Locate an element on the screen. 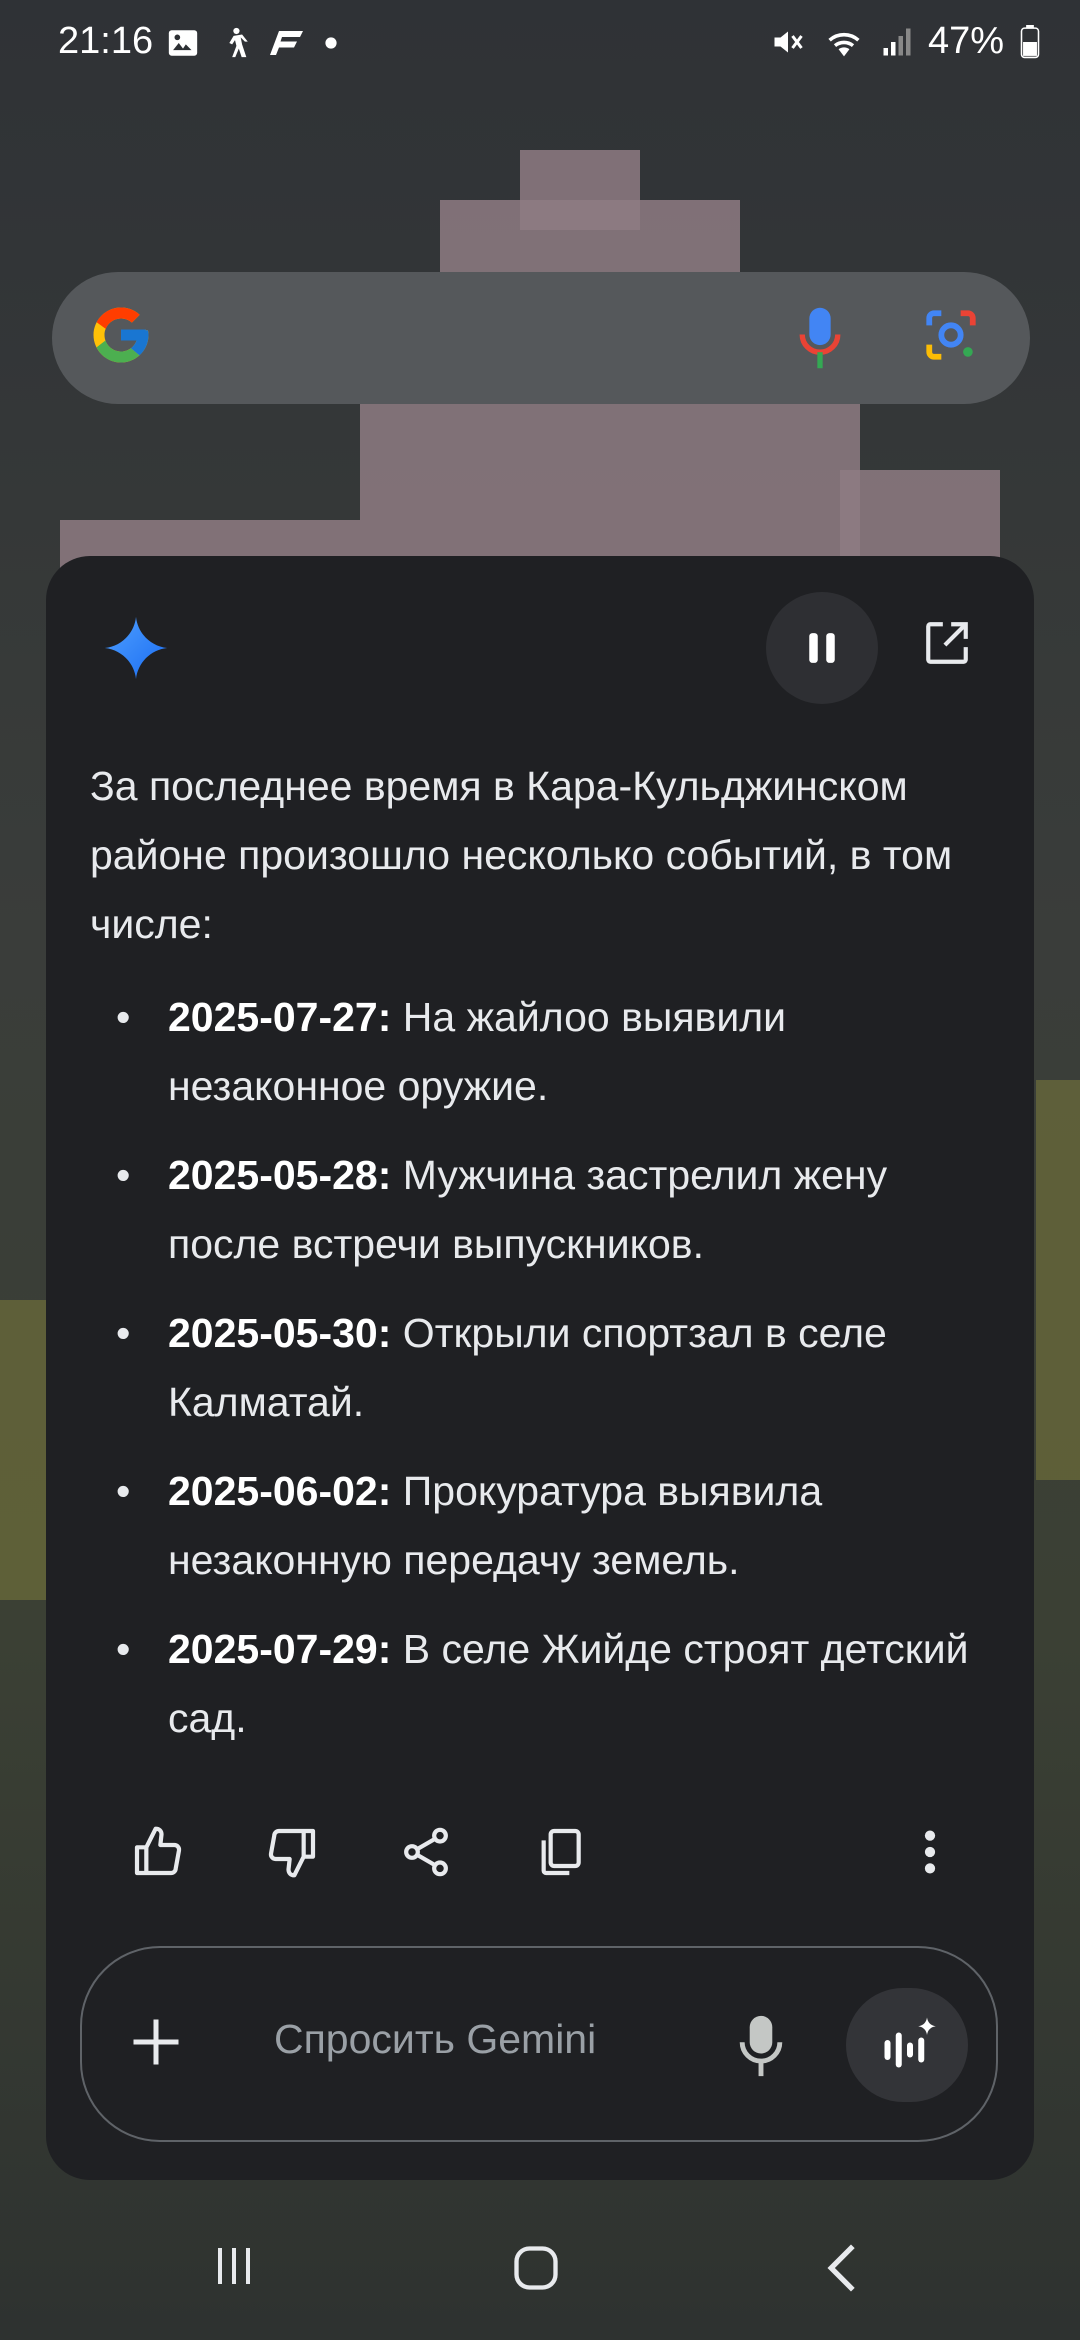 The width and height of the screenshot is (1080, 2340). navigation-bar is located at coordinates (540, 2265).